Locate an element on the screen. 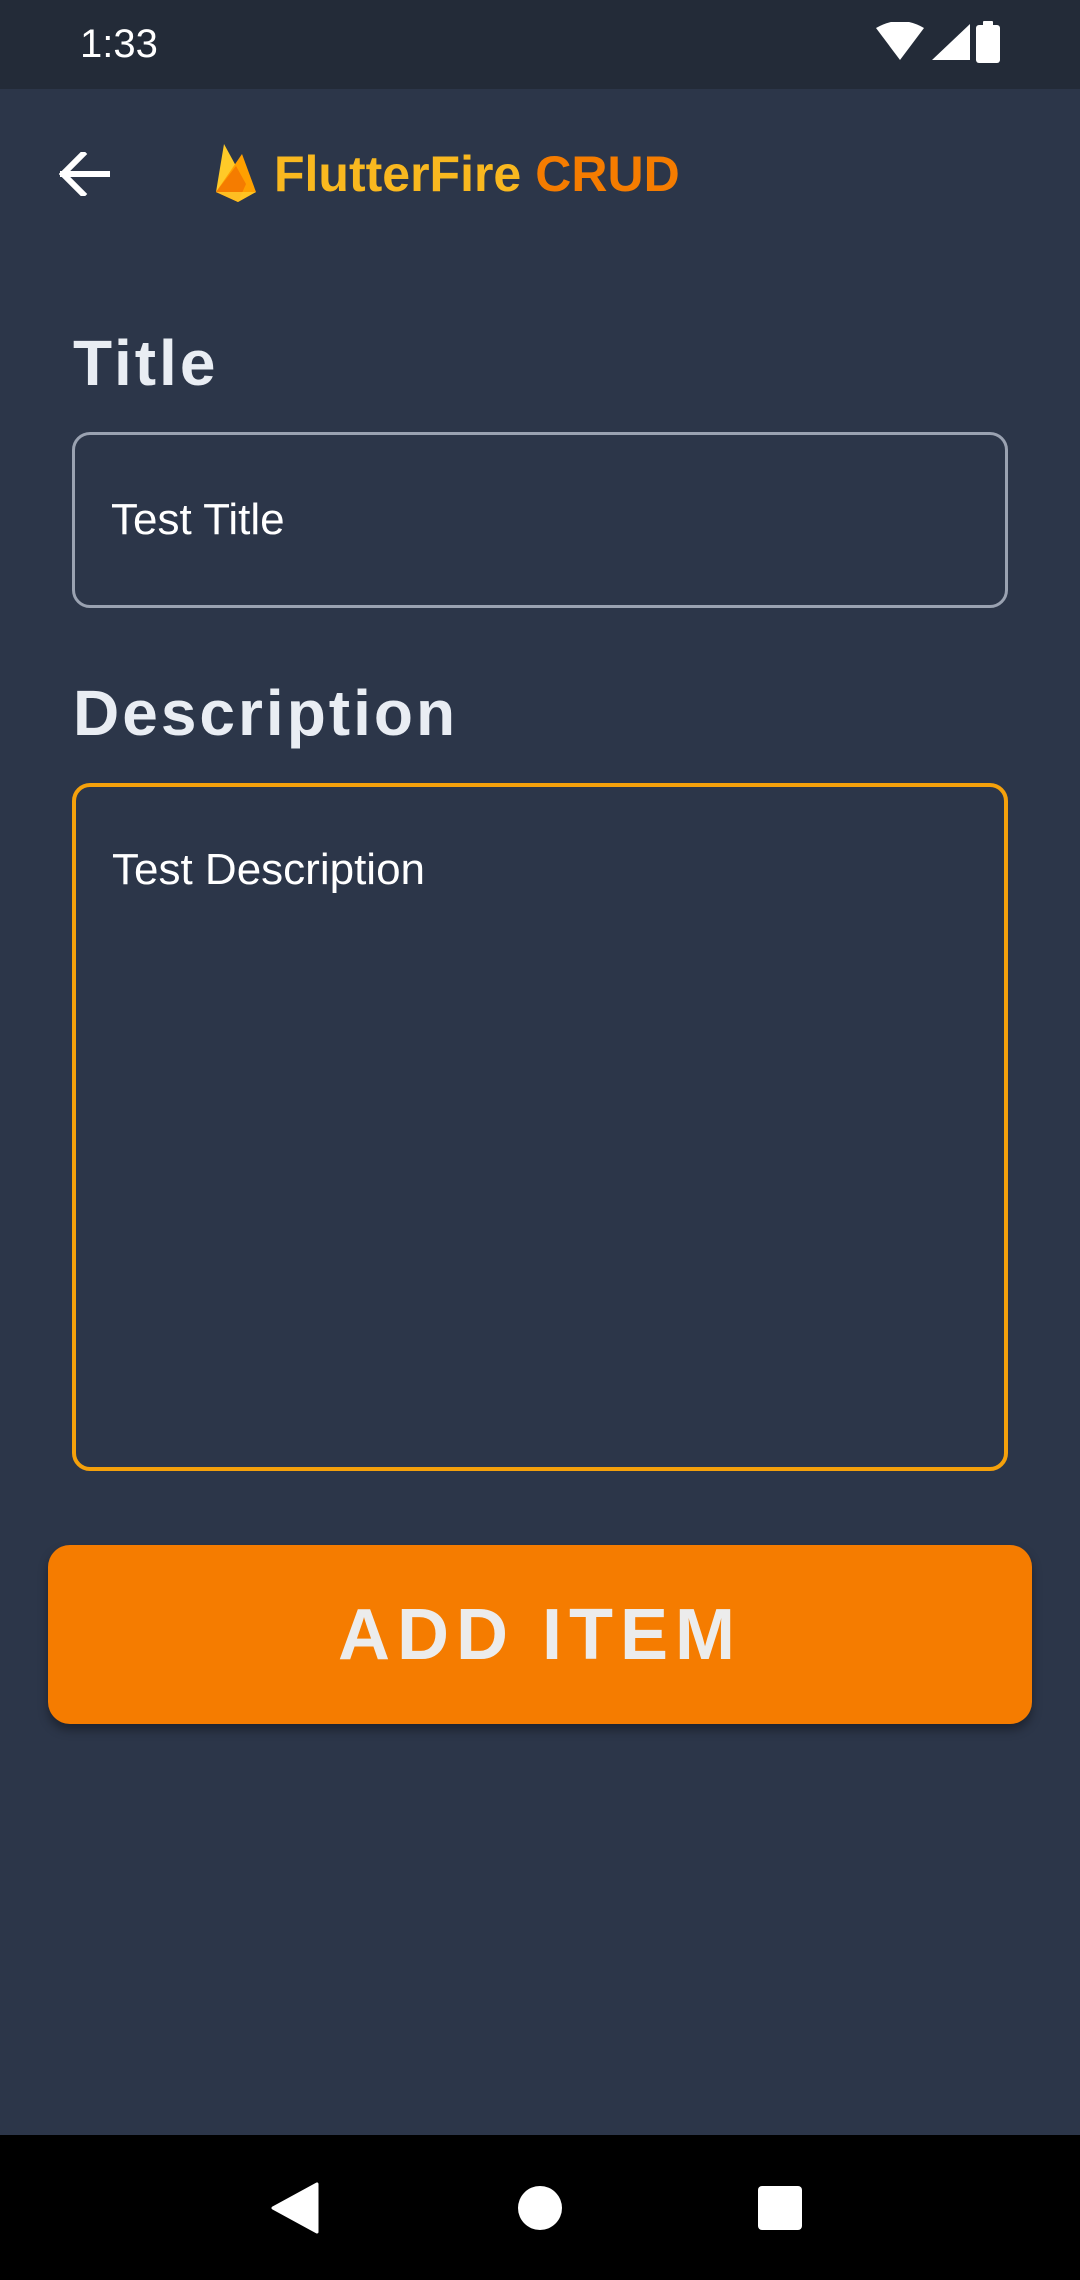 The width and height of the screenshot is (1080, 2280). nav-back-button is located at coordinates (295, 2207).